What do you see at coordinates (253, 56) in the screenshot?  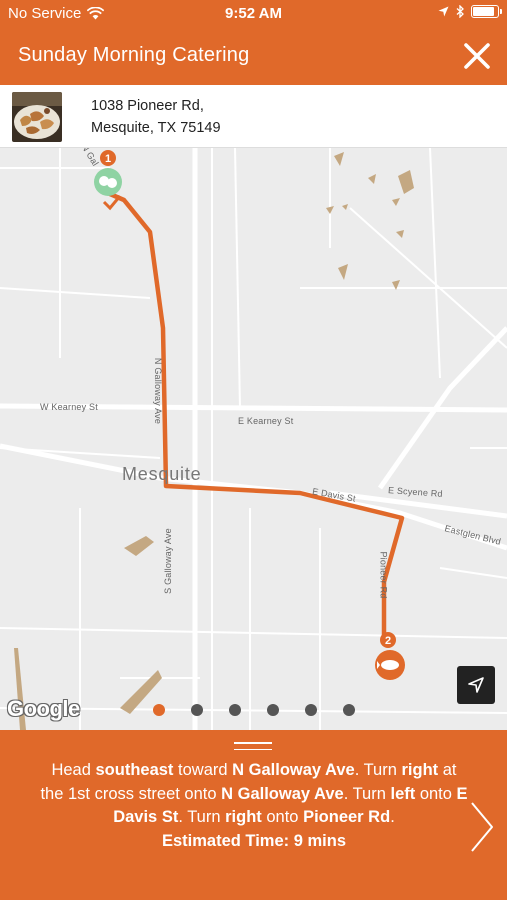 I see `app-header: Sunday Morning Catering` at bounding box center [253, 56].